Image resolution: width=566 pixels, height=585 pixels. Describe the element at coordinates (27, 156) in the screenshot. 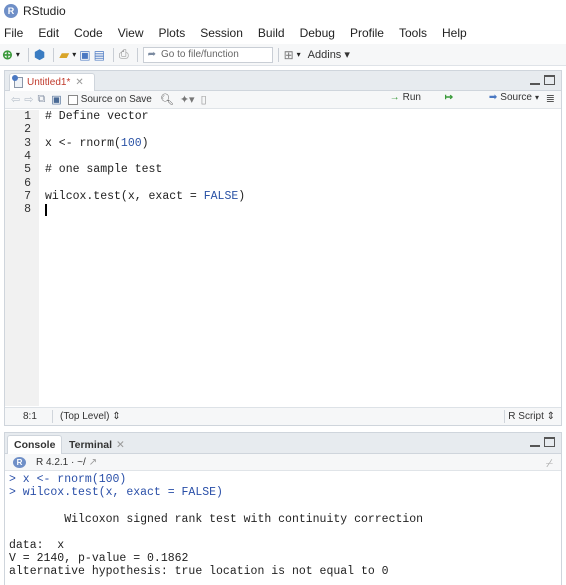

I see `line-number: 4` at that location.